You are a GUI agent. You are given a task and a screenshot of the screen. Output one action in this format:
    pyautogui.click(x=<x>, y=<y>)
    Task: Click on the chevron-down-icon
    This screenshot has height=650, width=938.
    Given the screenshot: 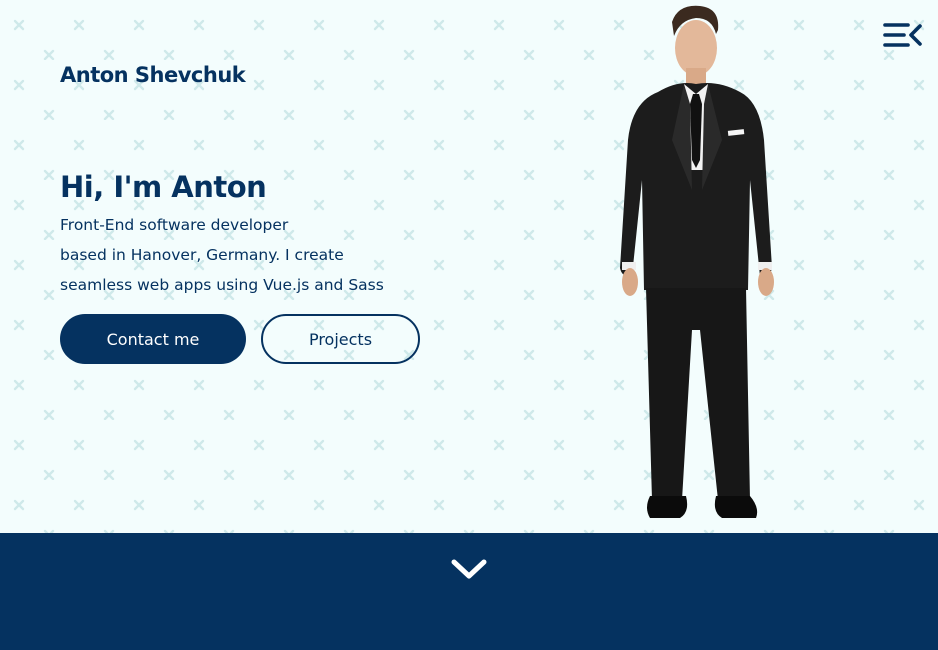 What is the action you would take?
    pyautogui.click(x=469, y=569)
    